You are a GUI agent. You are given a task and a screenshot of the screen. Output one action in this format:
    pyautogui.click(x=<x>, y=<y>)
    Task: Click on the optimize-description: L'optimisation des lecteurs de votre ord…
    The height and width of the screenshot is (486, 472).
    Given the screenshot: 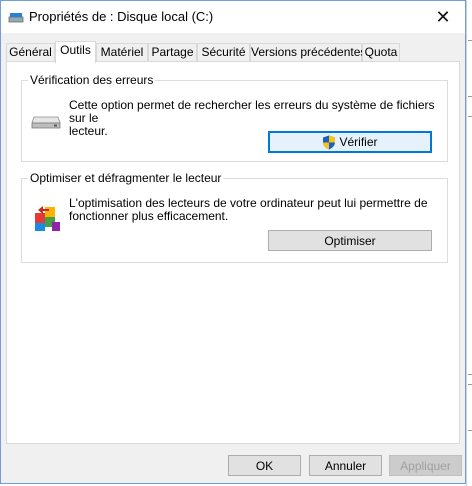 What is the action you would take?
    pyautogui.click(x=255, y=210)
    